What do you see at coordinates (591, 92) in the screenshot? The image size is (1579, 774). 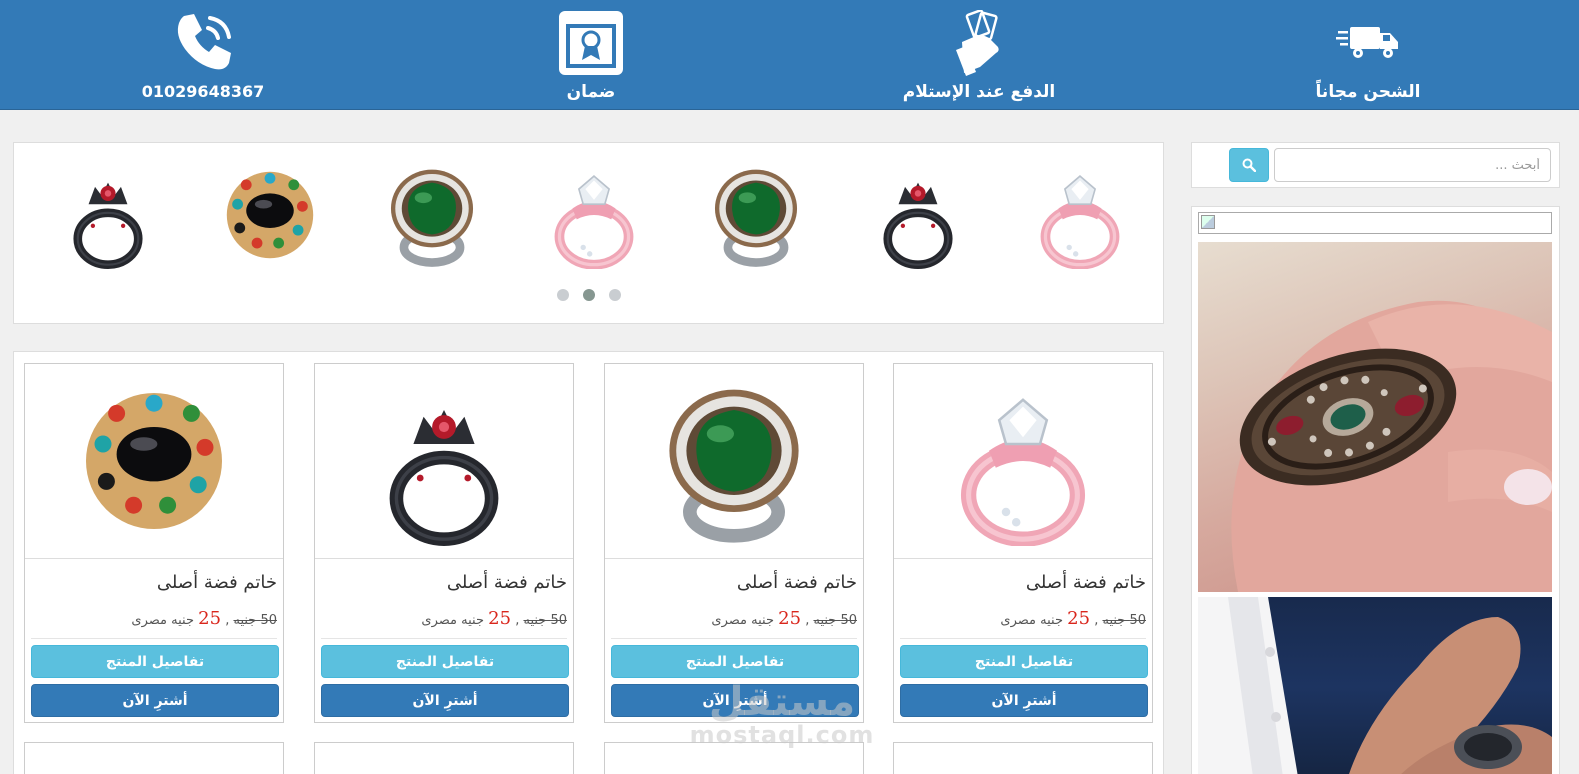 I see `feature-label: ضمان` at bounding box center [591, 92].